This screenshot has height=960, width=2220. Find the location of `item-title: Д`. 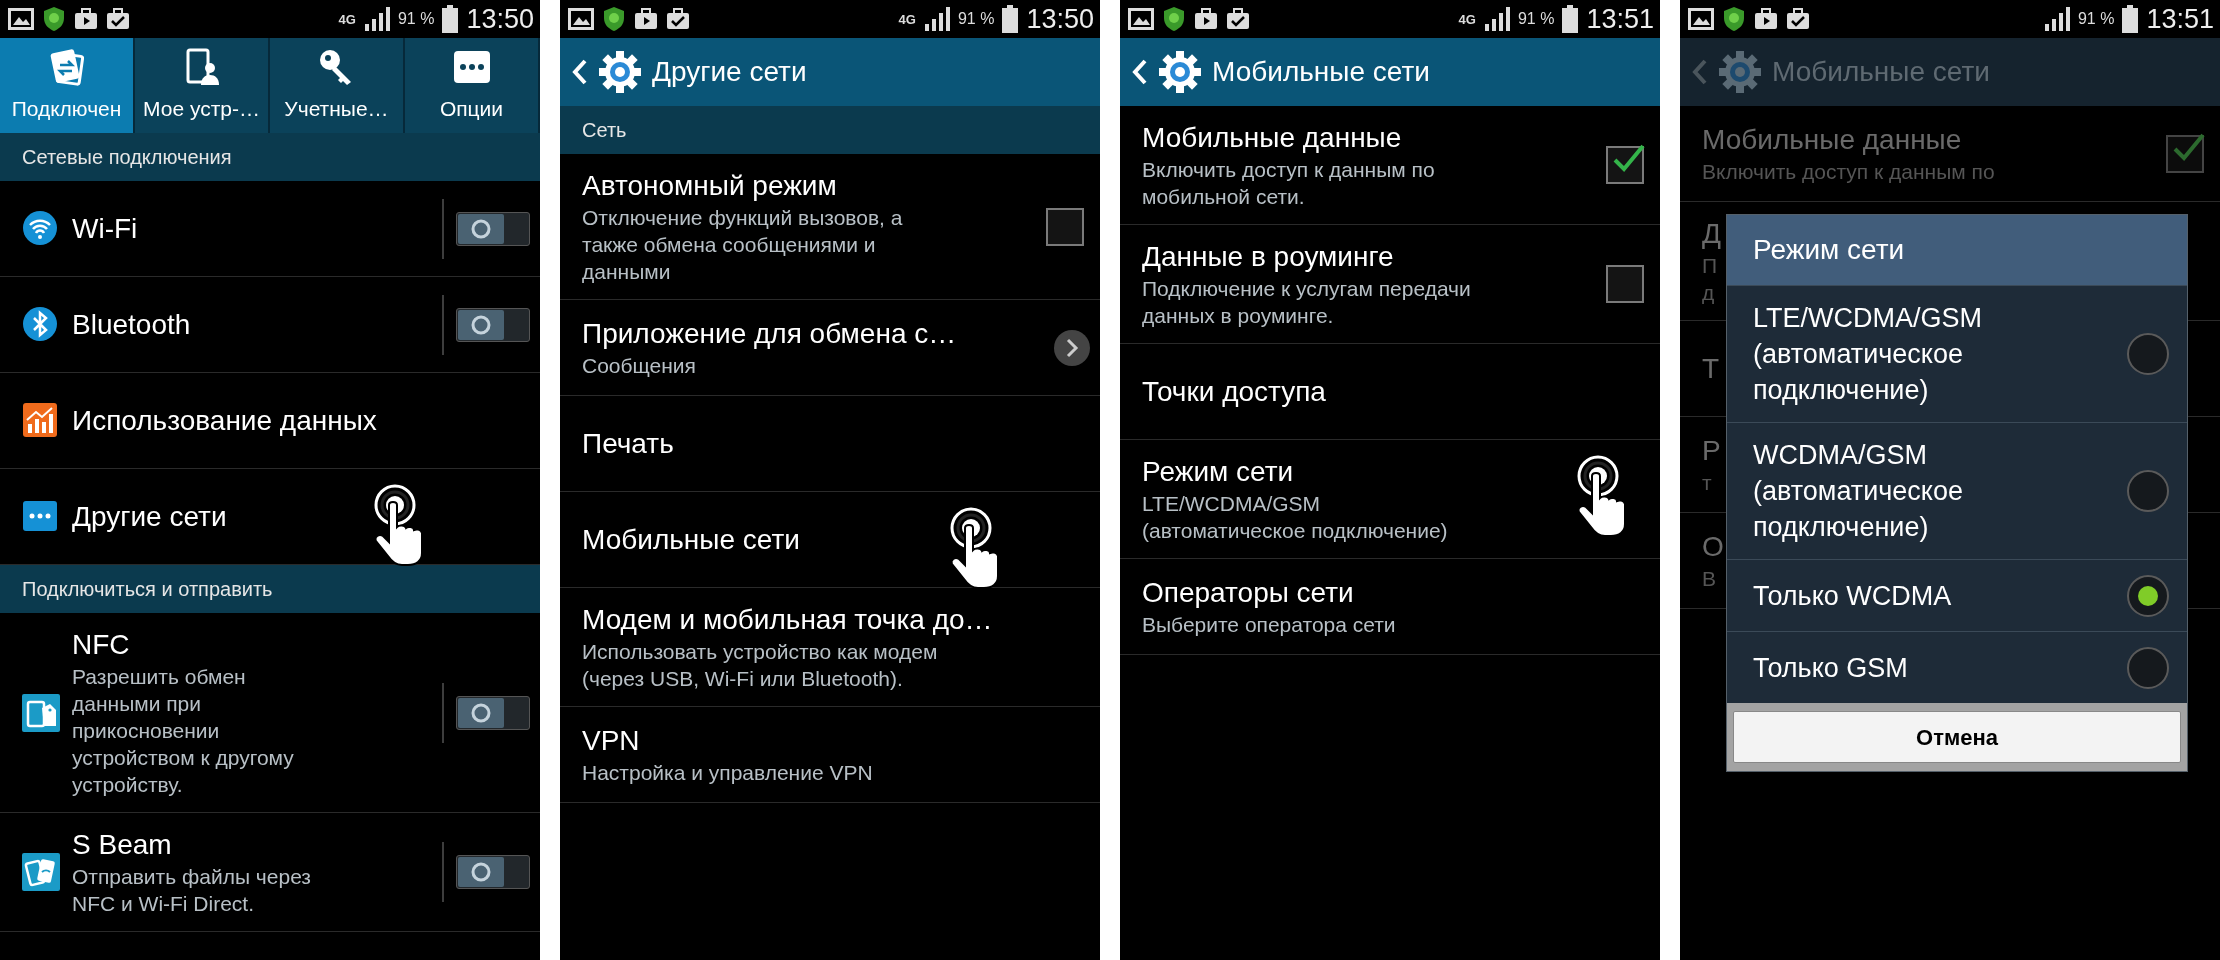

item-title: Д is located at coordinates (1711, 234).